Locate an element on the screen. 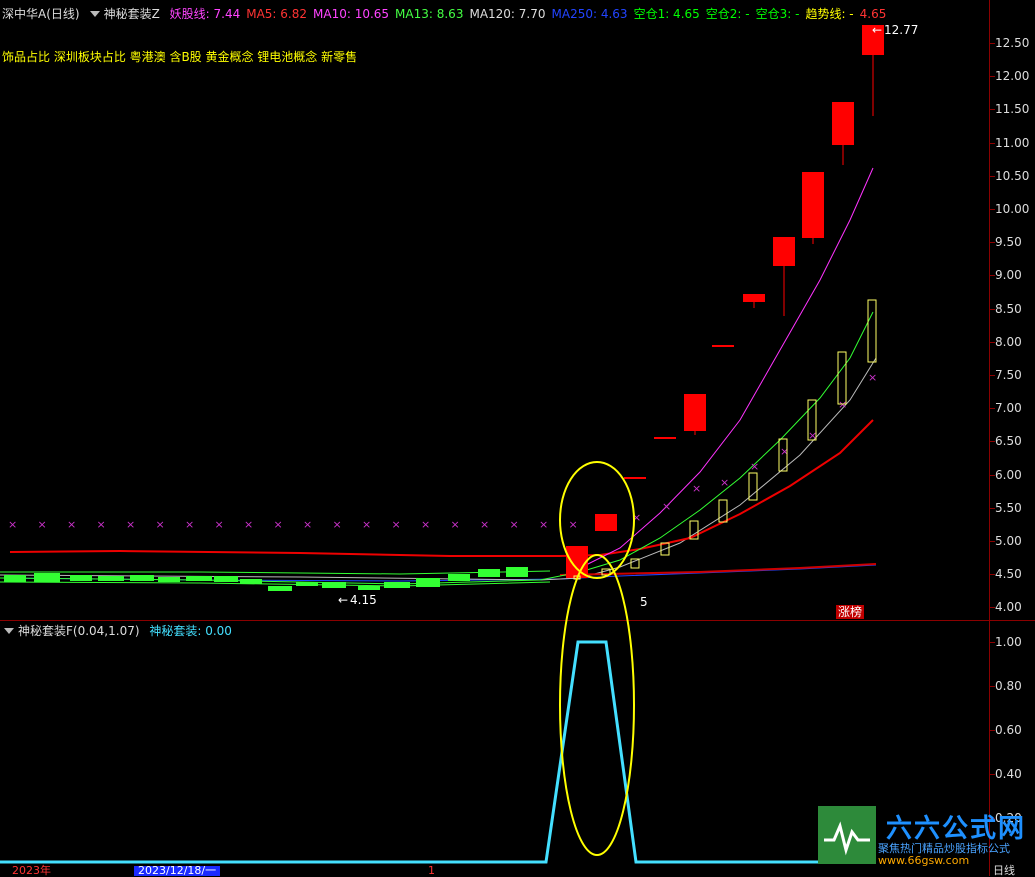 The width and height of the screenshot is (1035, 877). indicator-value-9: 趋势线: - is located at coordinates (829, 14).